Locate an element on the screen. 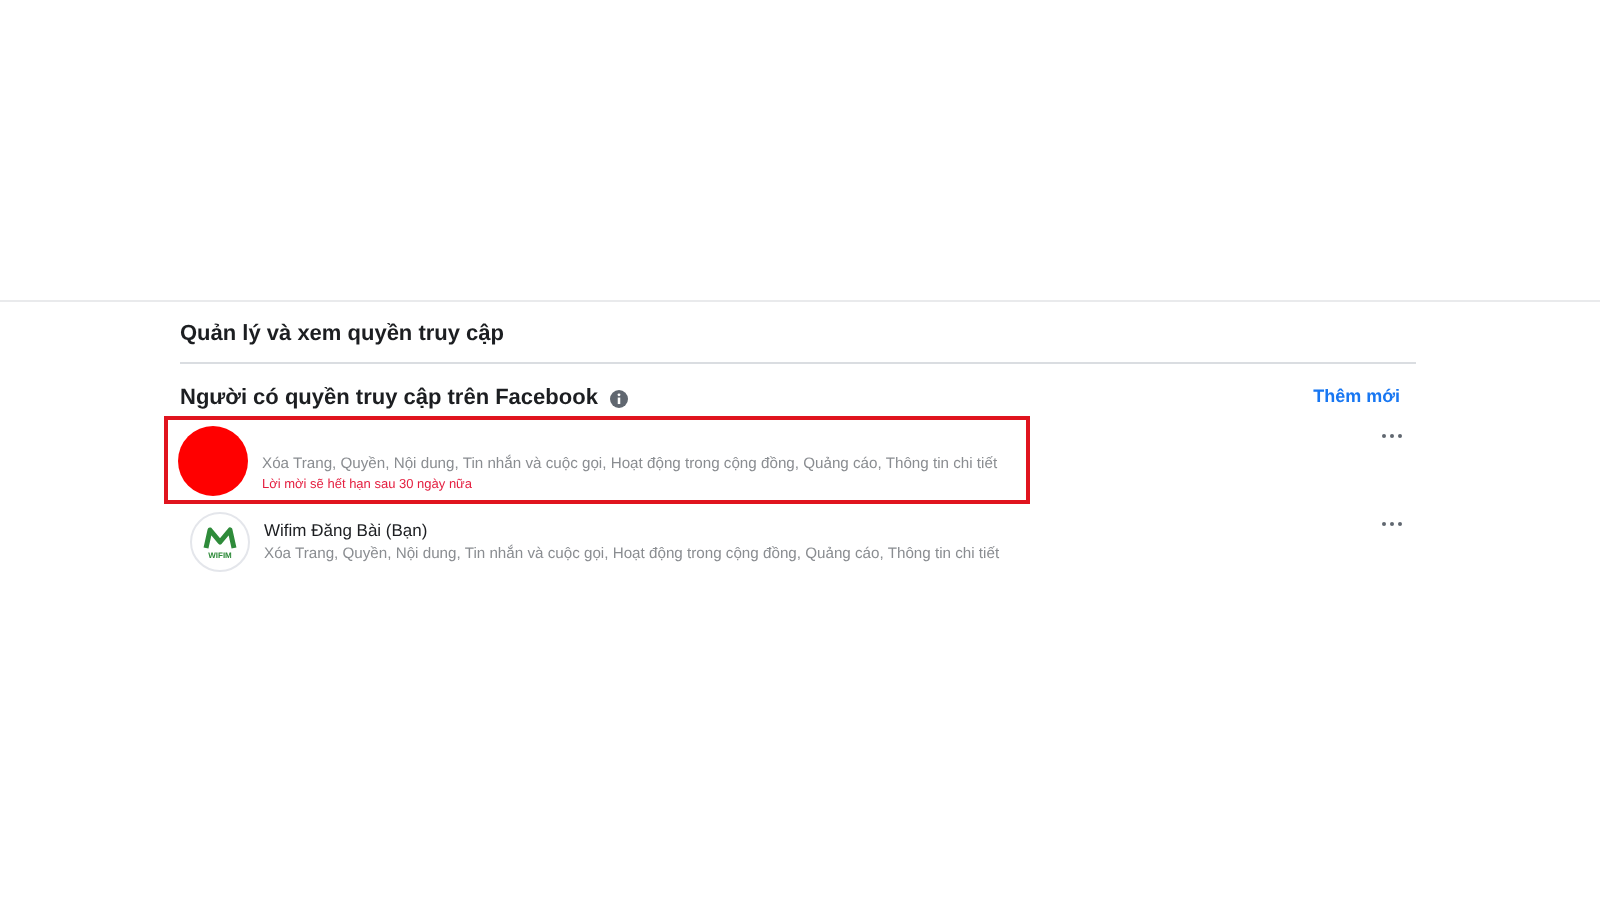  person-name: Wifim Đăng Bài (Bạn) is located at coordinates (347, 531).